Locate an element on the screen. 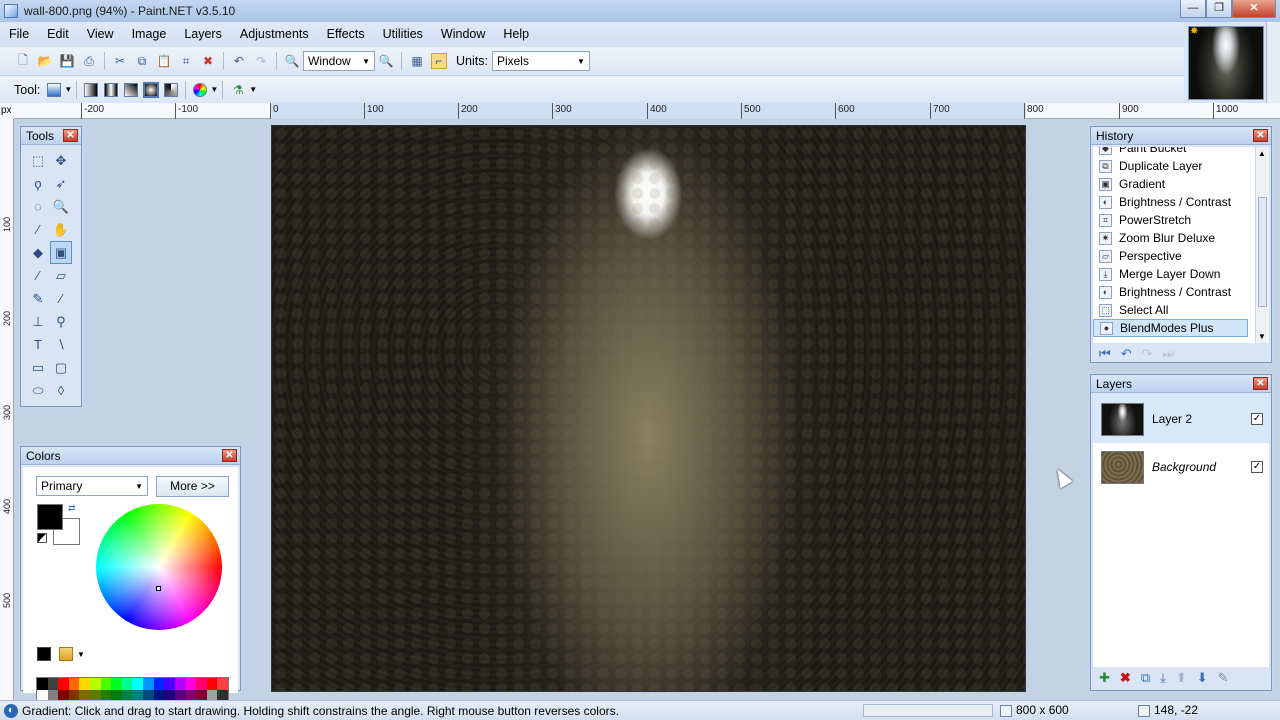 This screenshot has width=1280, height=720. line-curve-icon: ∖ is located at coordinates (61, 344).